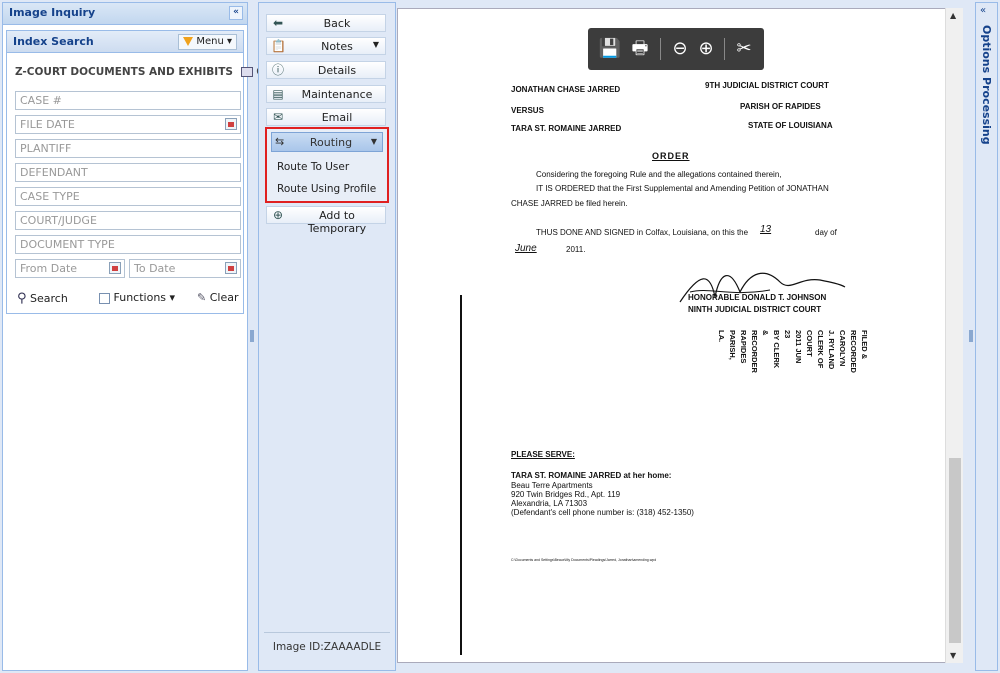  Describe the element at coordinates (128, 172) in the screenshot. I see `defendant-field: DEFENDANT` at that location.